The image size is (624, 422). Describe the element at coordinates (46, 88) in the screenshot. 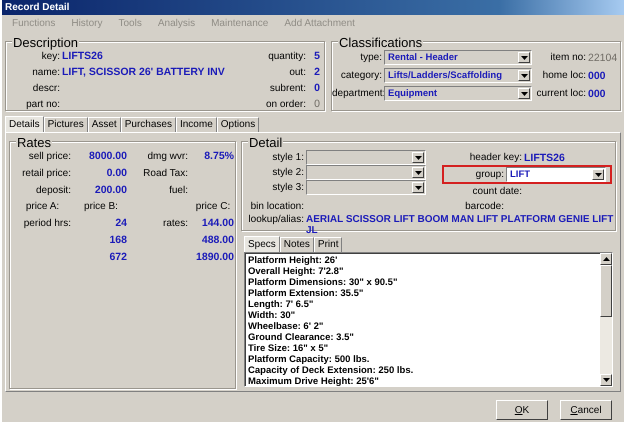

I see `field-label: descr:` at that location.